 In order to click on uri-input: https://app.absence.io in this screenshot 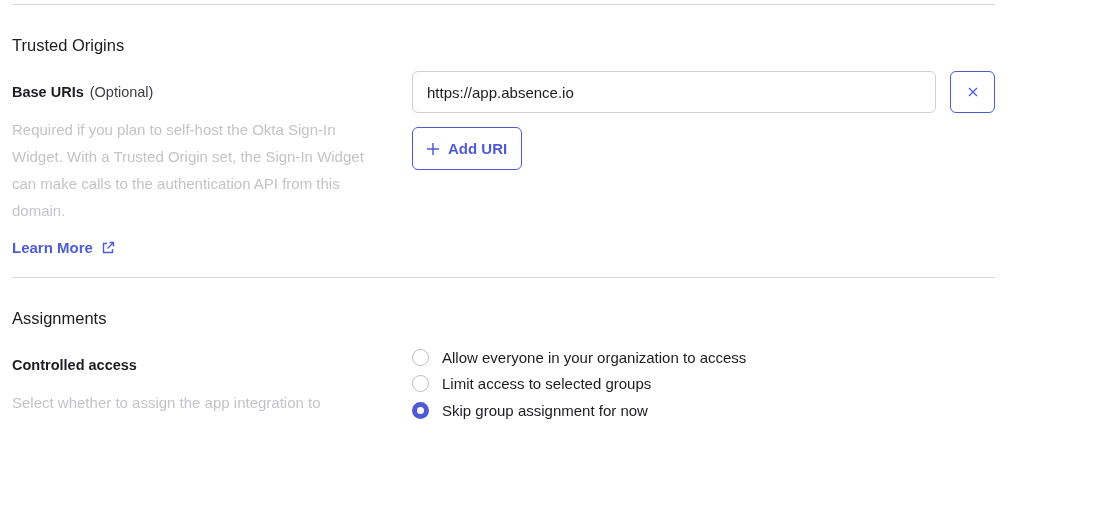, I will do `click(674, 92)`.